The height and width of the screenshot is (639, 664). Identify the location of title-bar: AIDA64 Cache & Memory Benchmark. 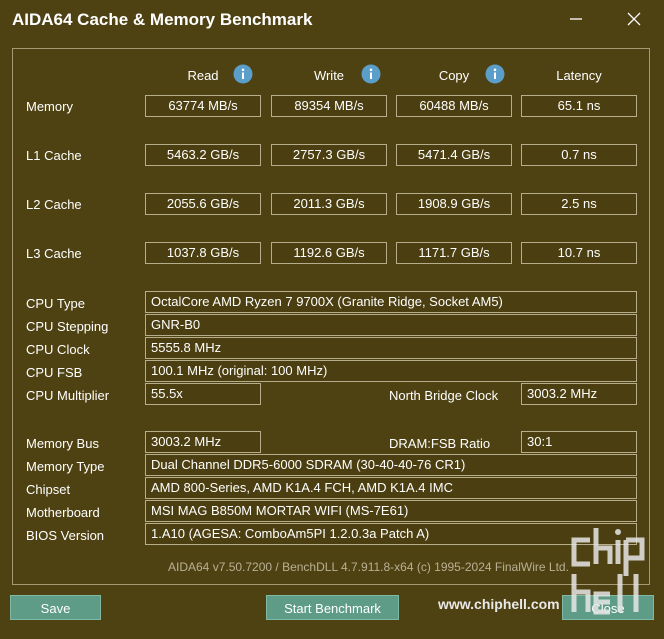
(332, 20).